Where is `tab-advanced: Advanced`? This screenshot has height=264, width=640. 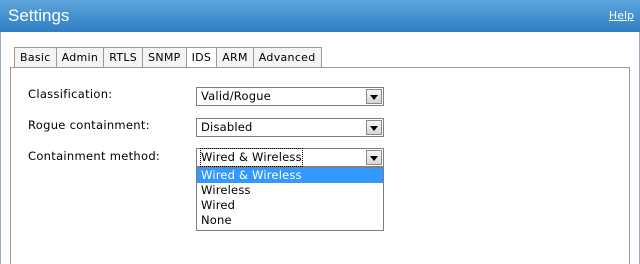 tab-advanced: Advanced is located at coordinates (287, 58).